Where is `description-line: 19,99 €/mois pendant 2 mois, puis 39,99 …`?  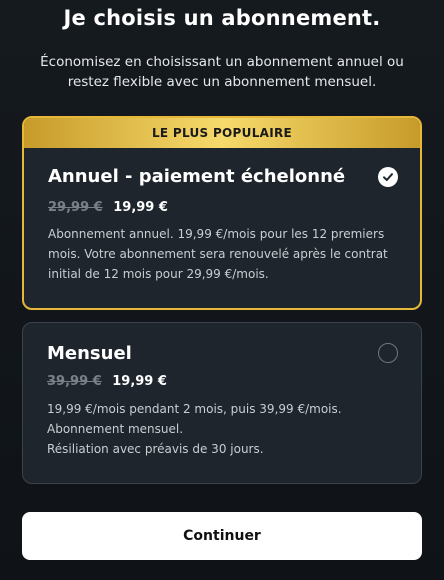 description-line: 19,99 €/mois pendant 2 mois, puis 39,99 … is located at coordinates (194, 409).